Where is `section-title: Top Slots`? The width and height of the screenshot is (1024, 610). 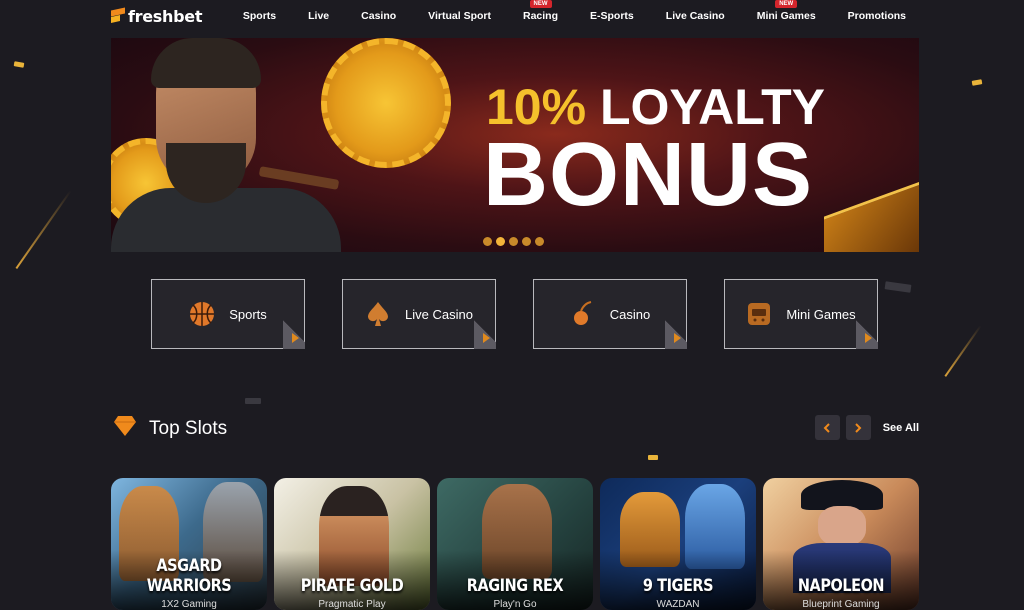
section-title: Top Slots is located at coordinates (188, 428).